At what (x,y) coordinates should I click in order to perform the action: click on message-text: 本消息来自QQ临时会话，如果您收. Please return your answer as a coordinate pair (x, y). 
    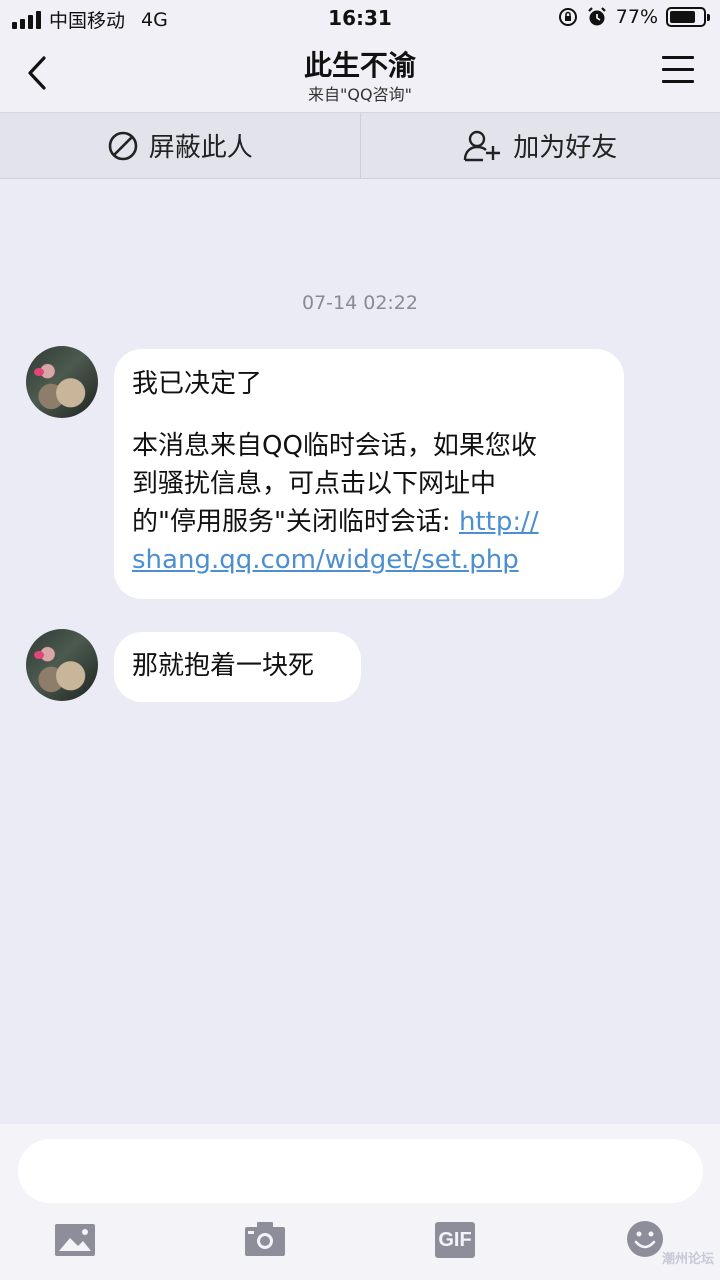
    Looking at the image, I should click on (334, 446).